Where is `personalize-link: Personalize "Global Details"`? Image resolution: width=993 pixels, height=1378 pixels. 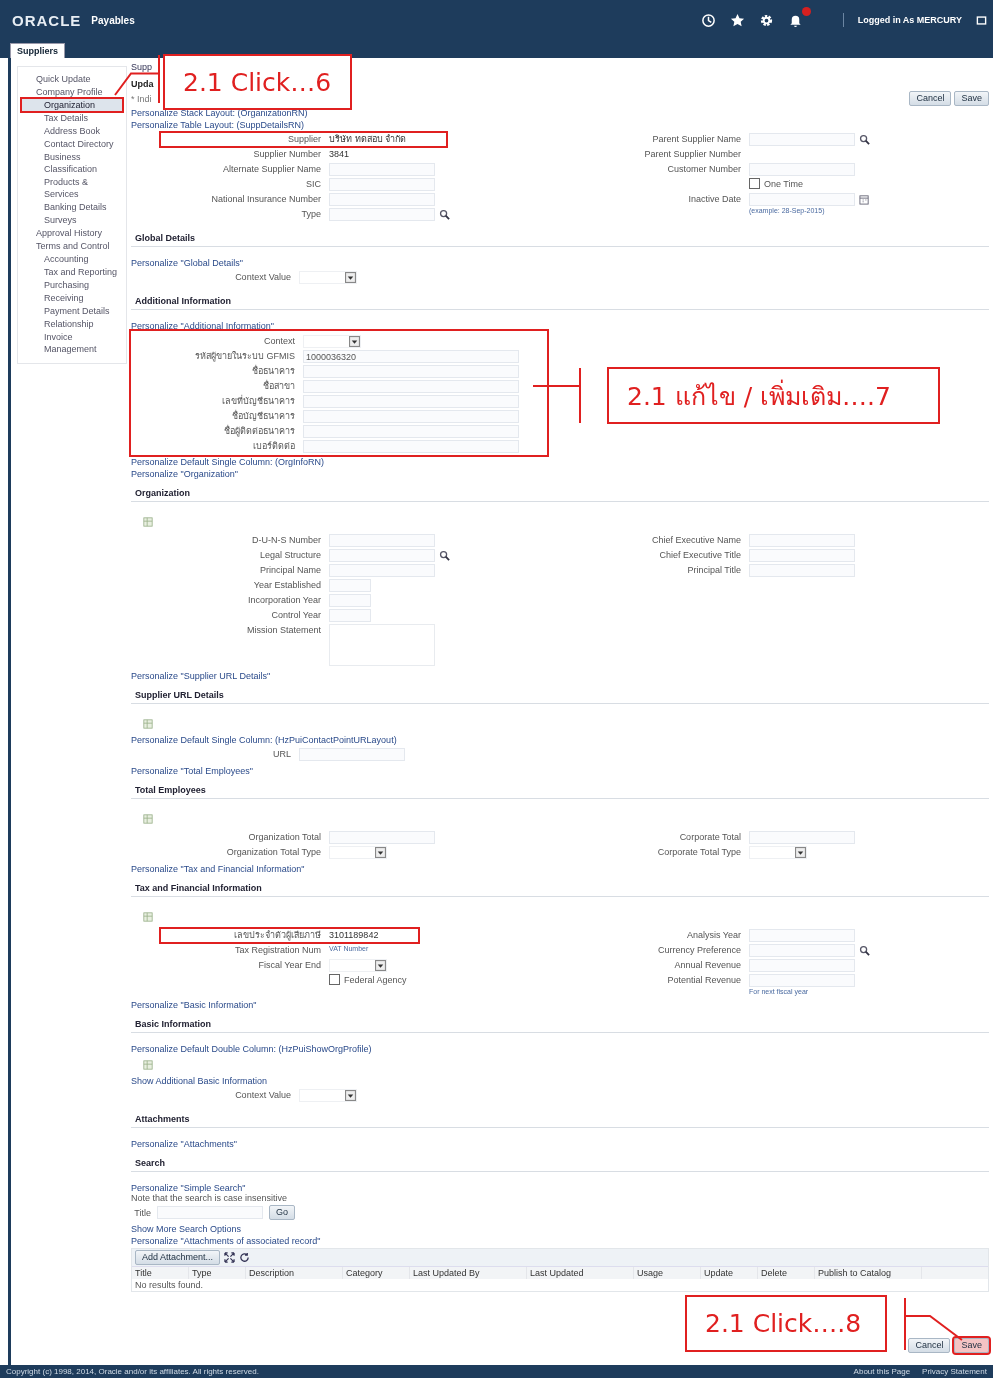 personalize-link: Personalize "Global Details" is located at coordinates (187, 263).